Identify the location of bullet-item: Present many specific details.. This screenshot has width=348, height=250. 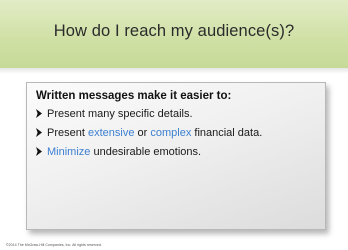
(114, 114).